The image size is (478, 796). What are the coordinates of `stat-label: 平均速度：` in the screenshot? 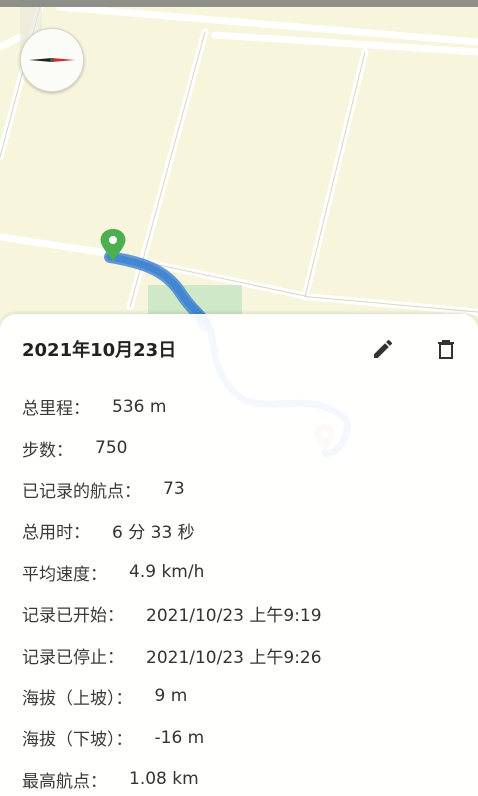 It's located at (64, 574).